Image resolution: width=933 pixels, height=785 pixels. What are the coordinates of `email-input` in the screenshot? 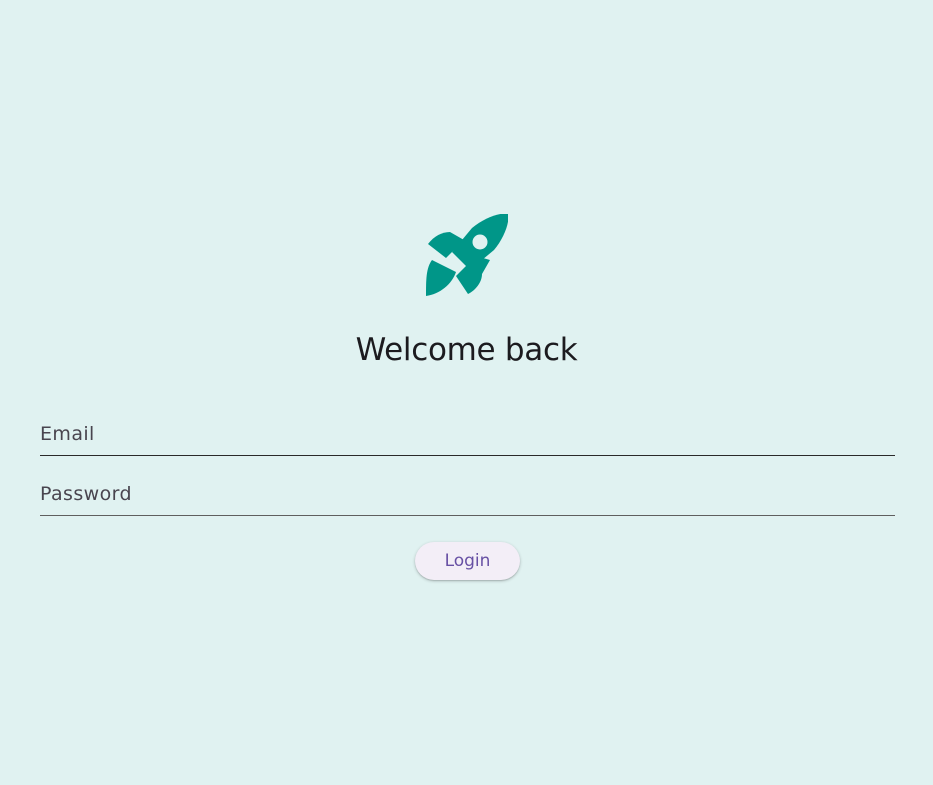 It's located at (467, 425).